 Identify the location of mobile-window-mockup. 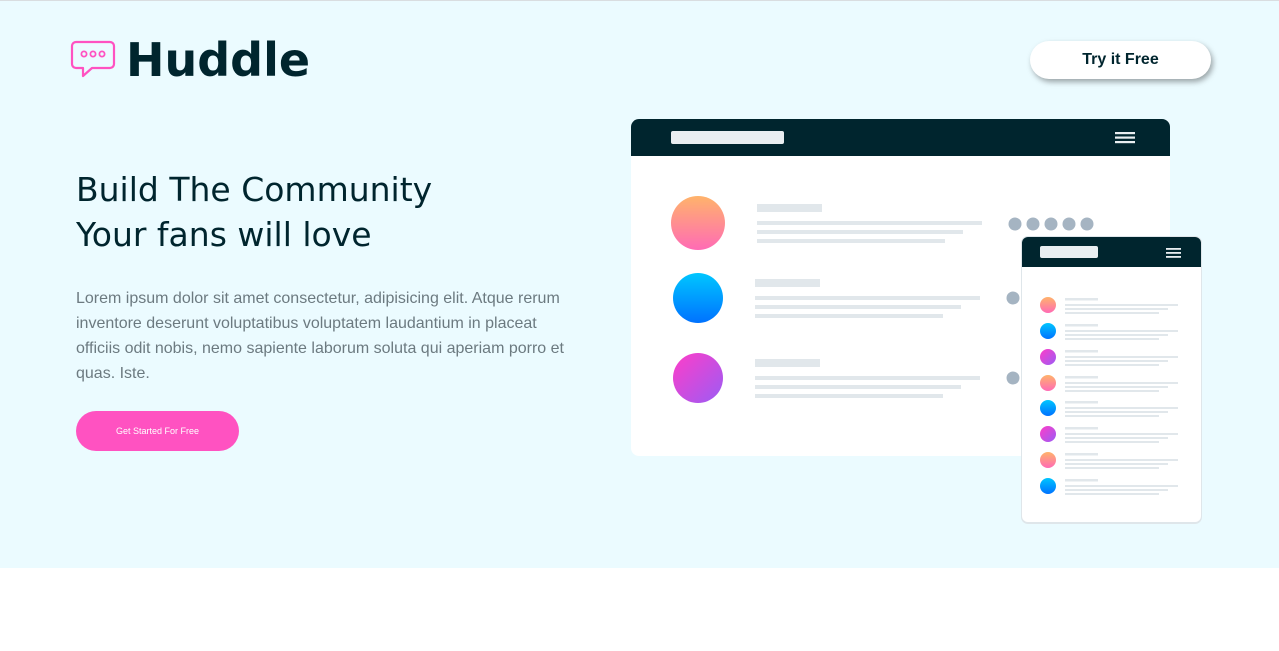
(1111, 380).